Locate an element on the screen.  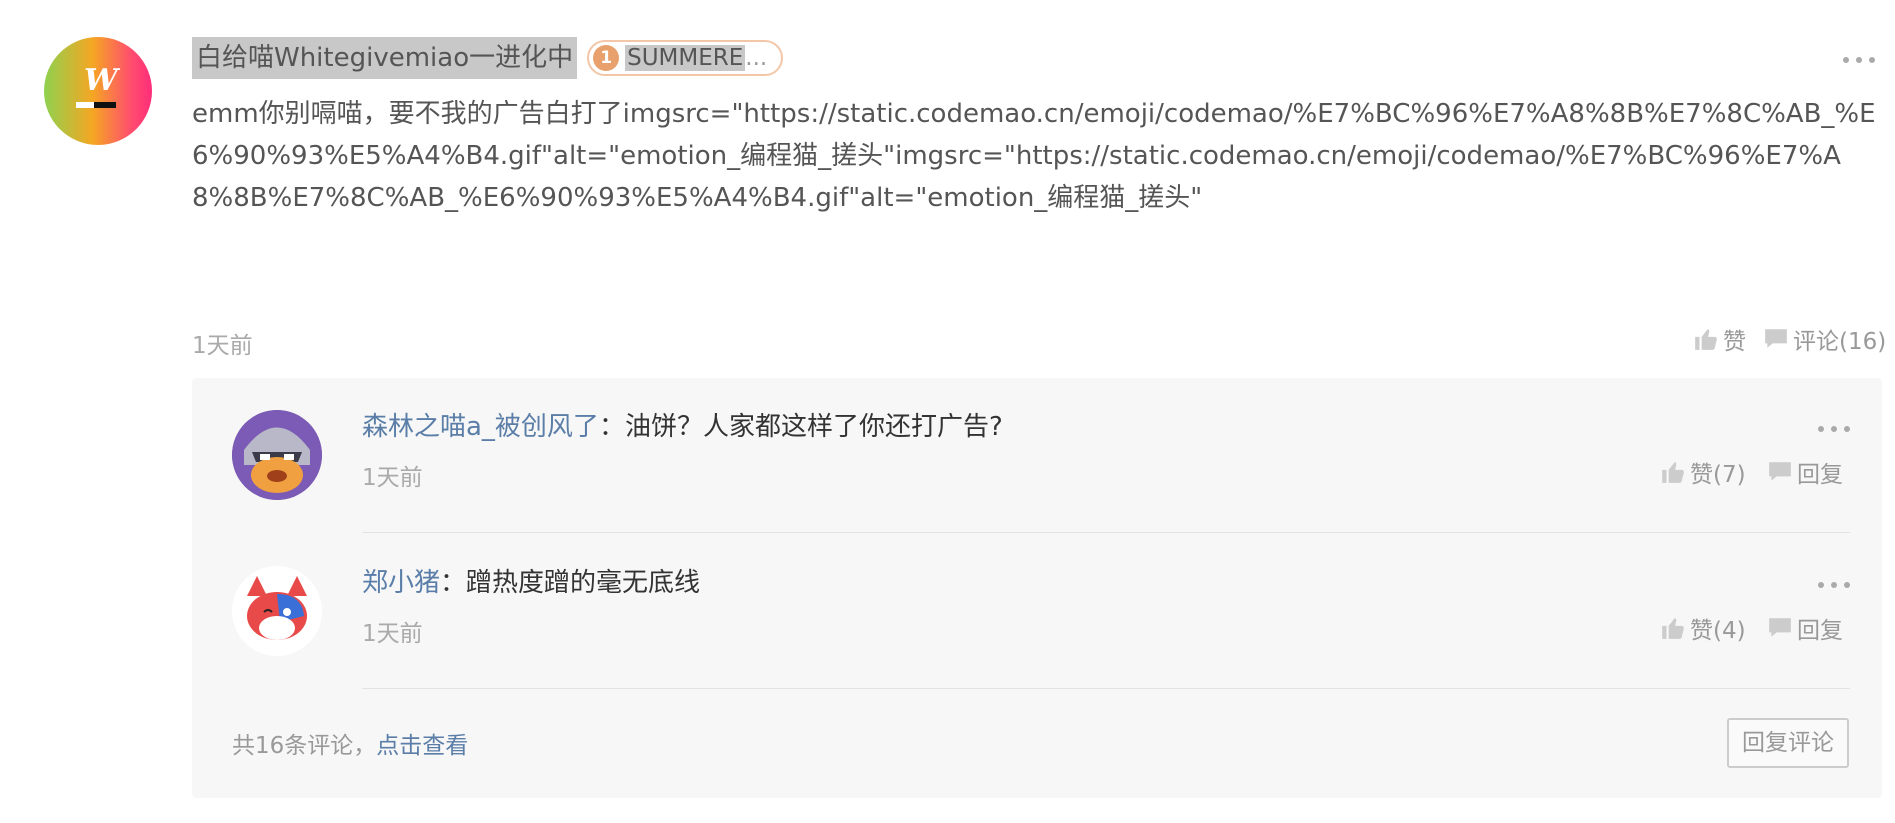
reply-content: 森林之喵a_被创风了：油饼？人家都这样了你还打广告? is located at coordinates (682, 424).